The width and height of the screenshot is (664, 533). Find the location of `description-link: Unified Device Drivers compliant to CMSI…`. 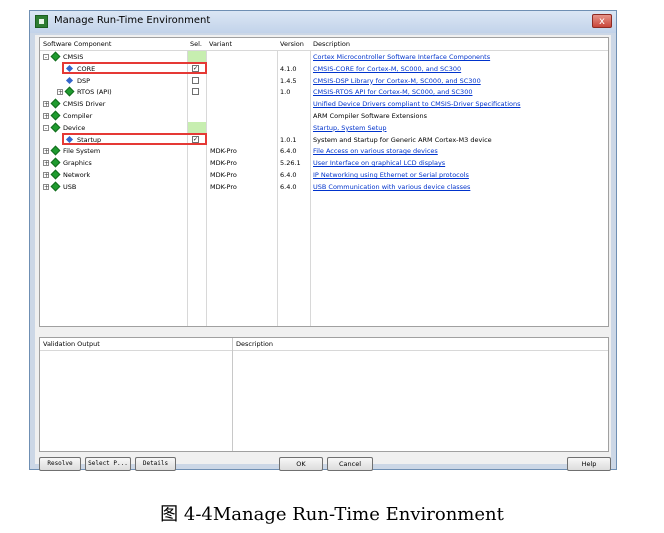

description-link: Unified Device Drivers compliant to CMSI… is located at coordinates (417, 104).